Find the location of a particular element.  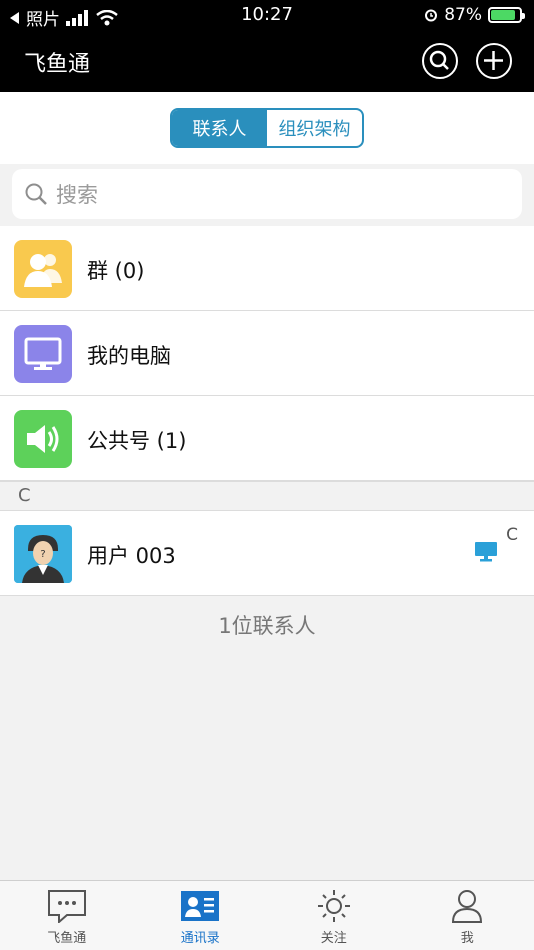

status-right: 87% is located at coordinates (474, 15).